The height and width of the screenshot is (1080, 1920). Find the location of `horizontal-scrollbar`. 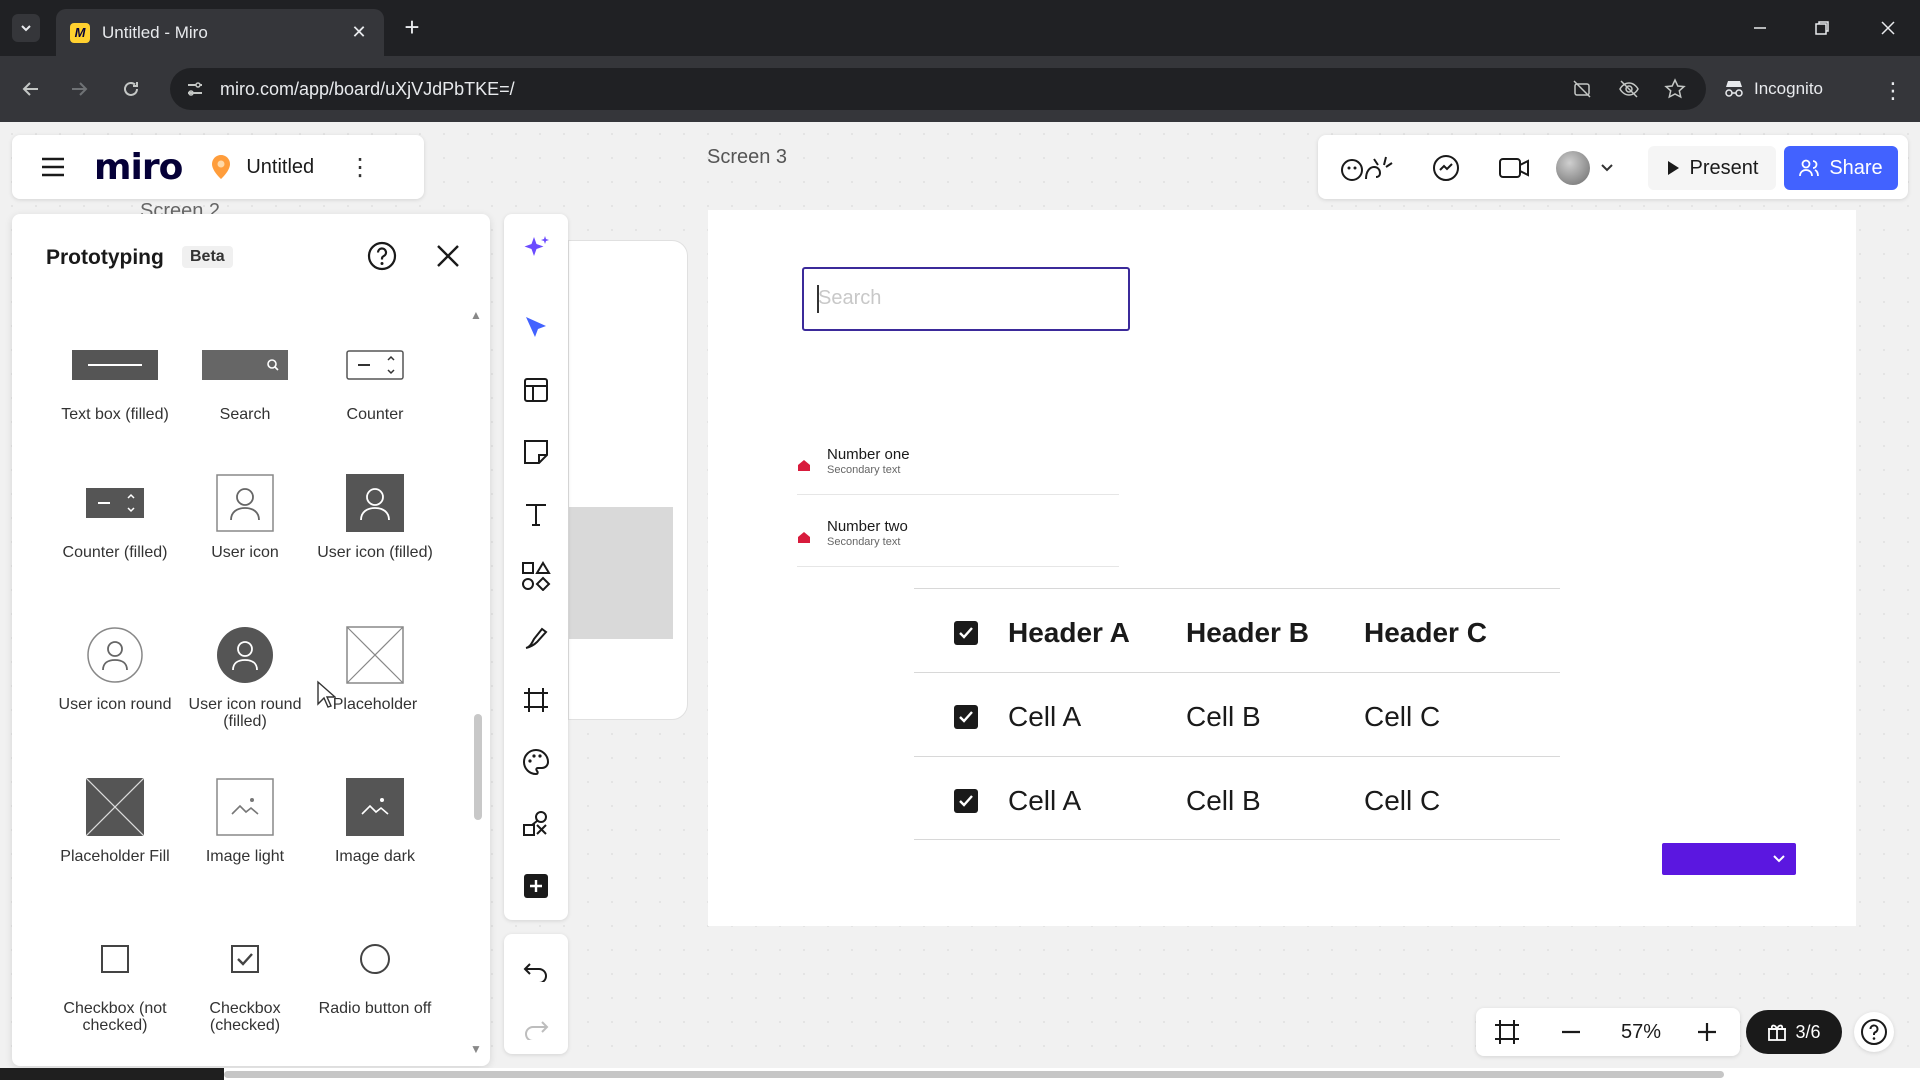

horizontal-scrollbar is located at coordinates (1072, 1074).